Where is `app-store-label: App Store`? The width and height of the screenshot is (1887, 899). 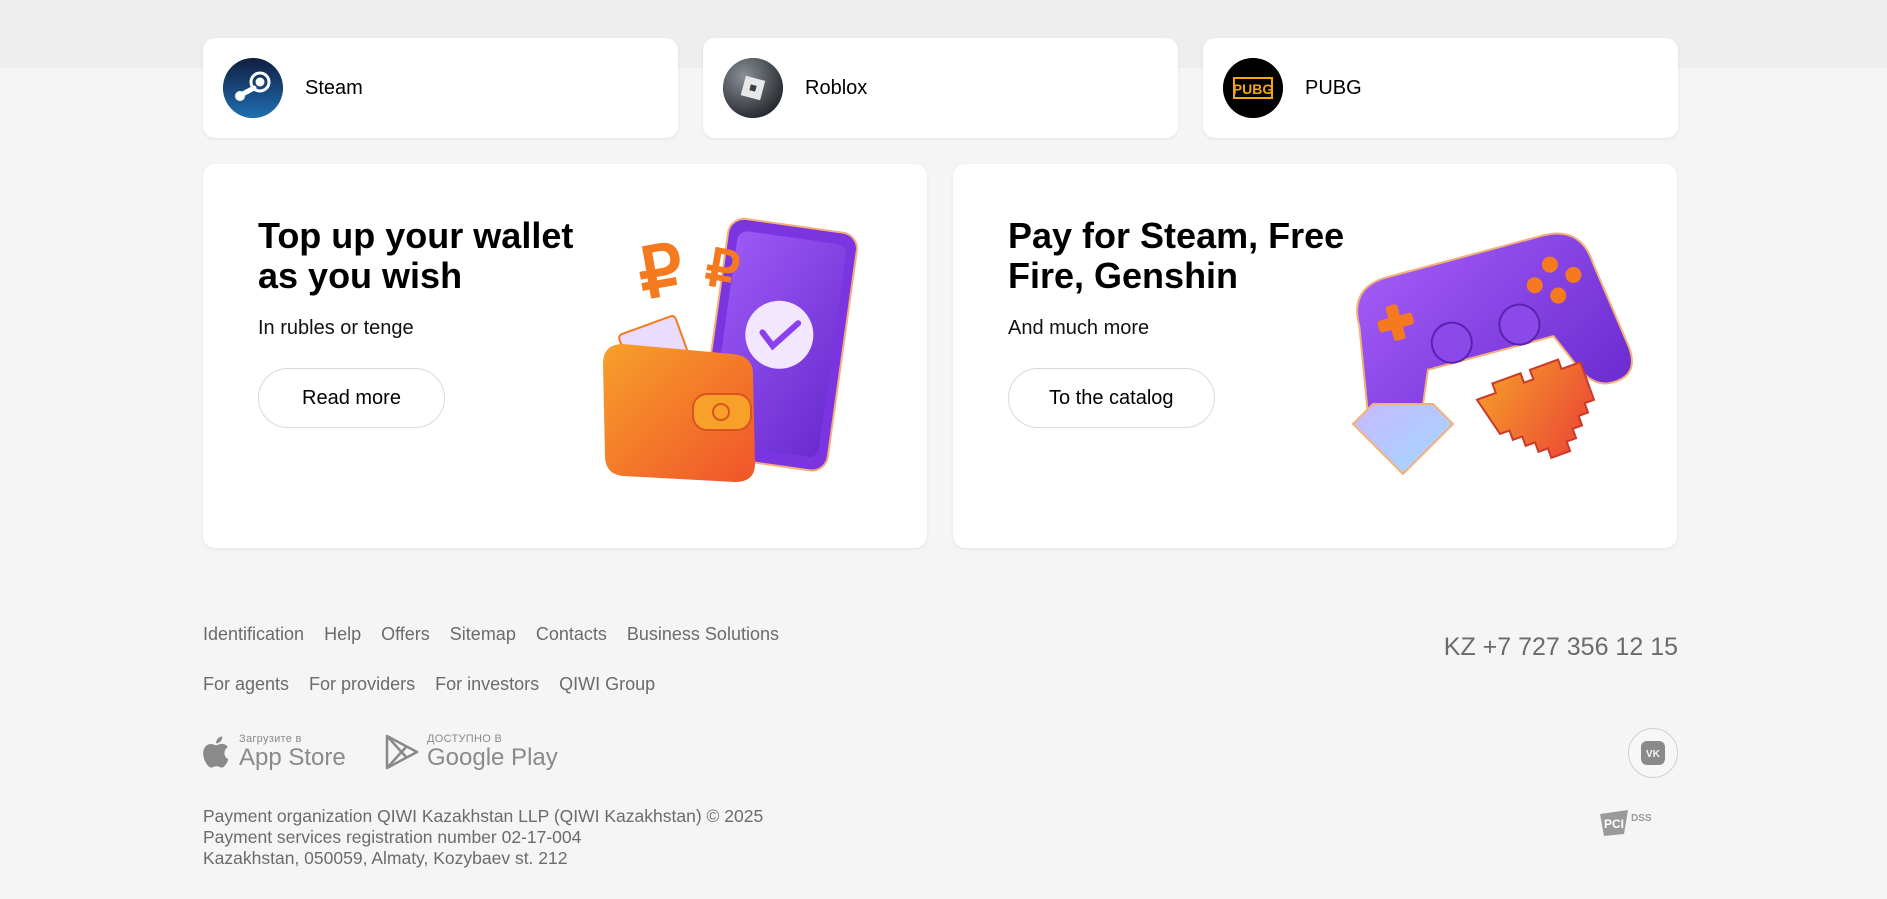
app-store-label: App Store is located at coordinates (292, 757).